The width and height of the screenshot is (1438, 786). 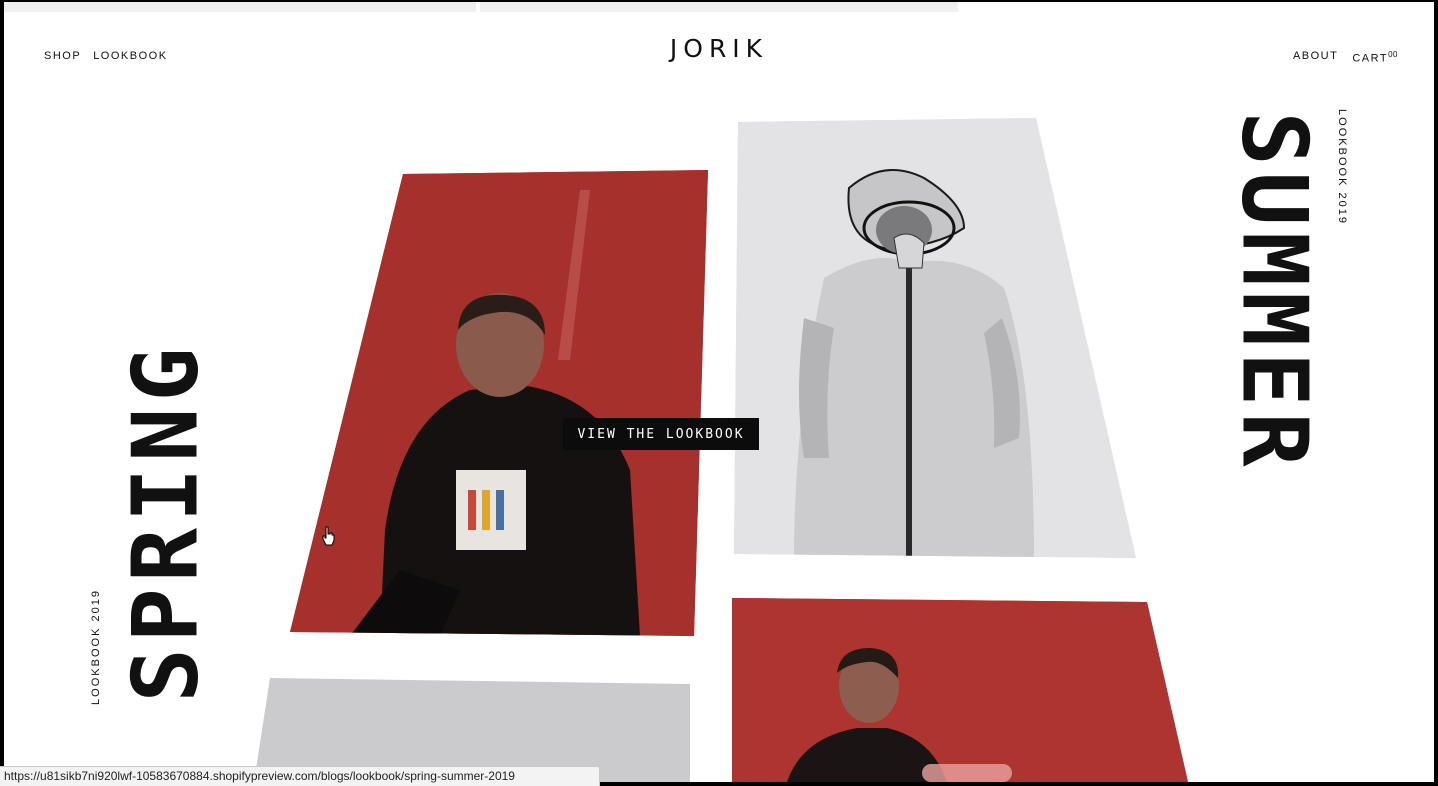 What do you see at coordinates (719, 48) in the screenshot?
I see `site-logo: JORIK` at bounding box center [719, 48].